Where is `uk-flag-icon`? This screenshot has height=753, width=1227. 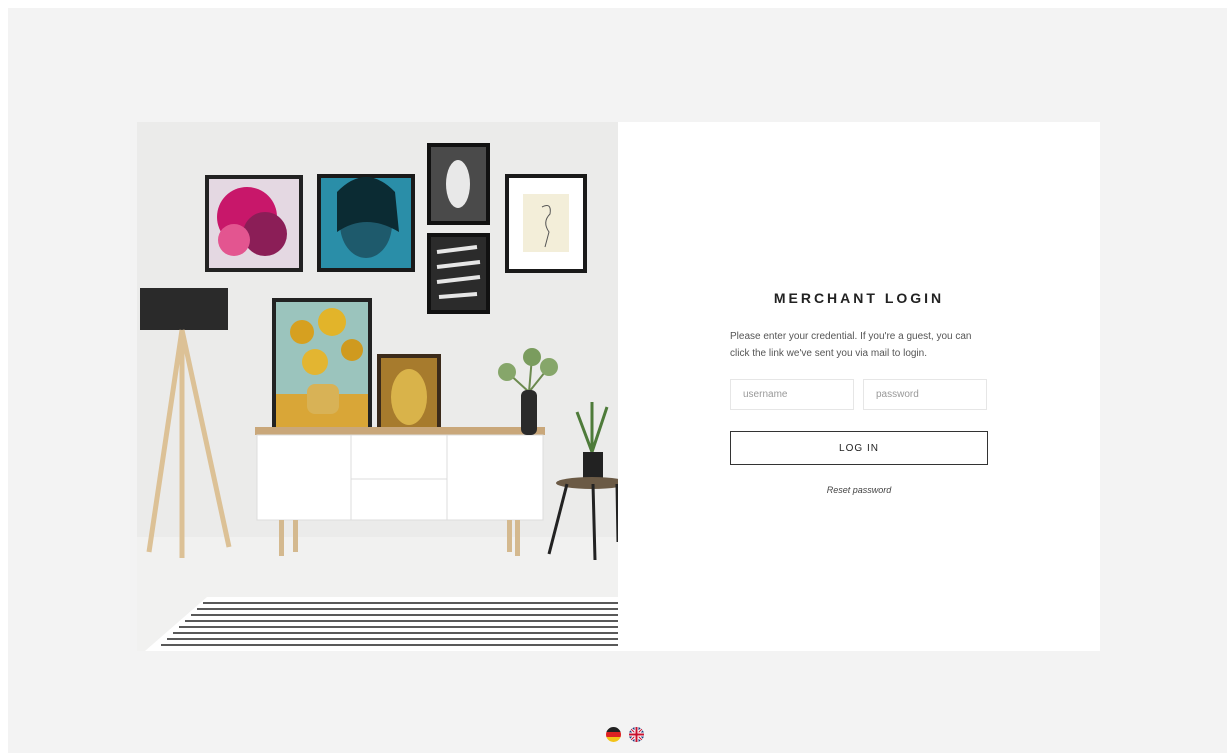
uk-flag-icon is located at coordinates (636, 734).